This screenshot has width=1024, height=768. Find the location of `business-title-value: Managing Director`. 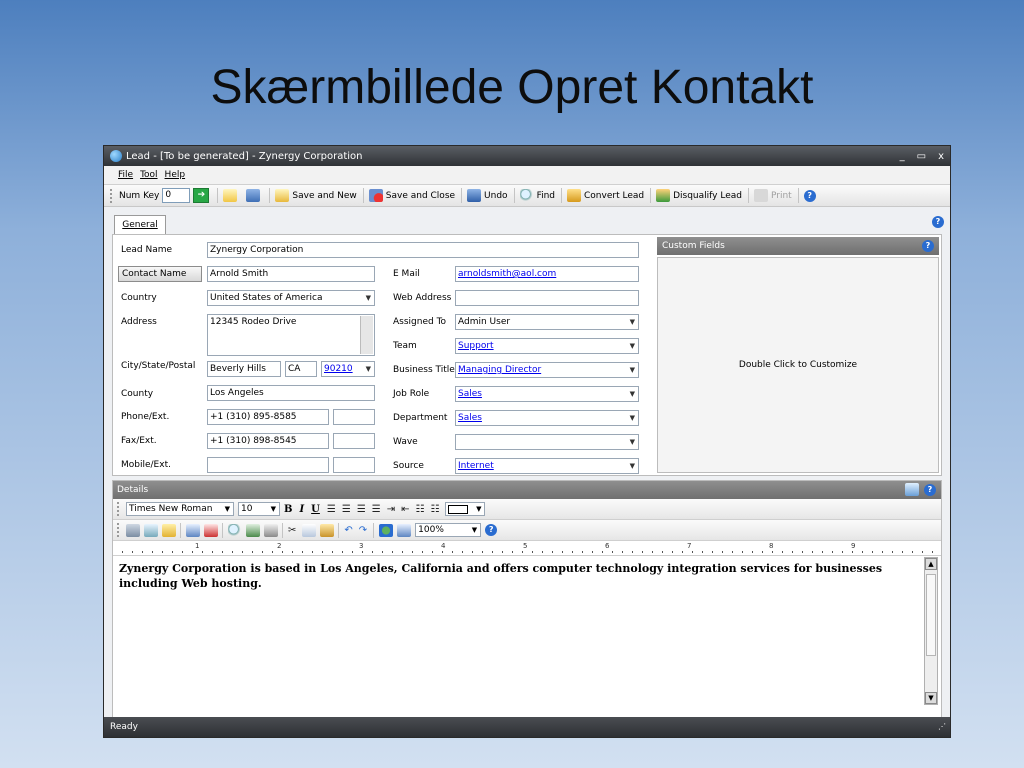

business-title-value: Managing Director is located at coordinates (499, 370).